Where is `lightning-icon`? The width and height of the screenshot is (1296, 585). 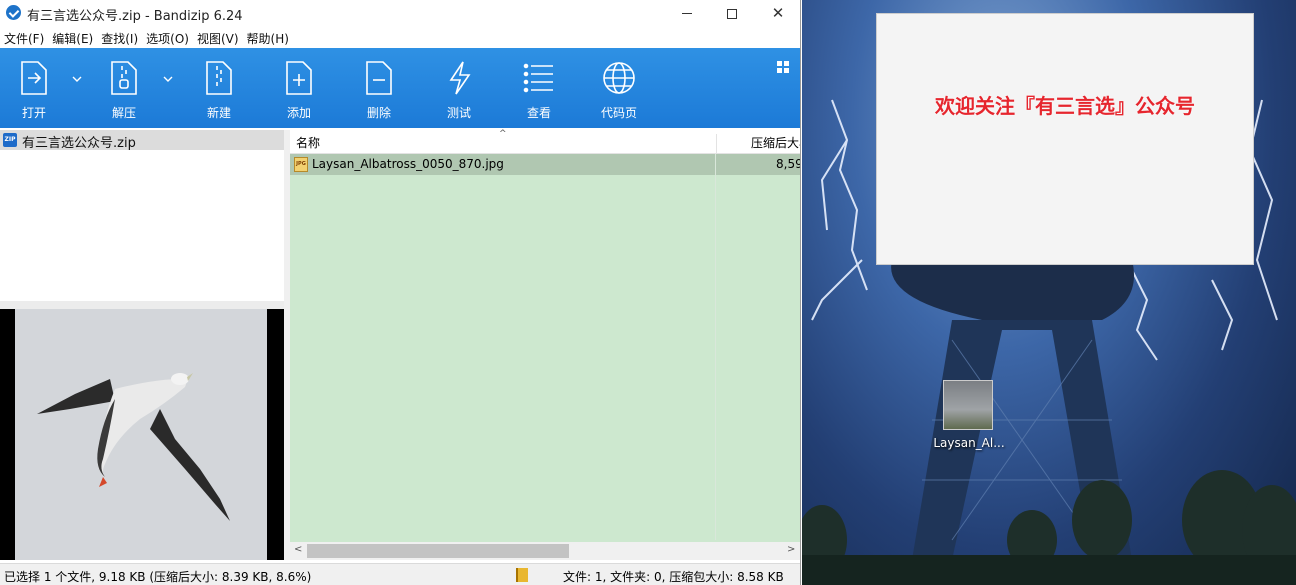 lightning-icon is located at coordinates (460, 78).